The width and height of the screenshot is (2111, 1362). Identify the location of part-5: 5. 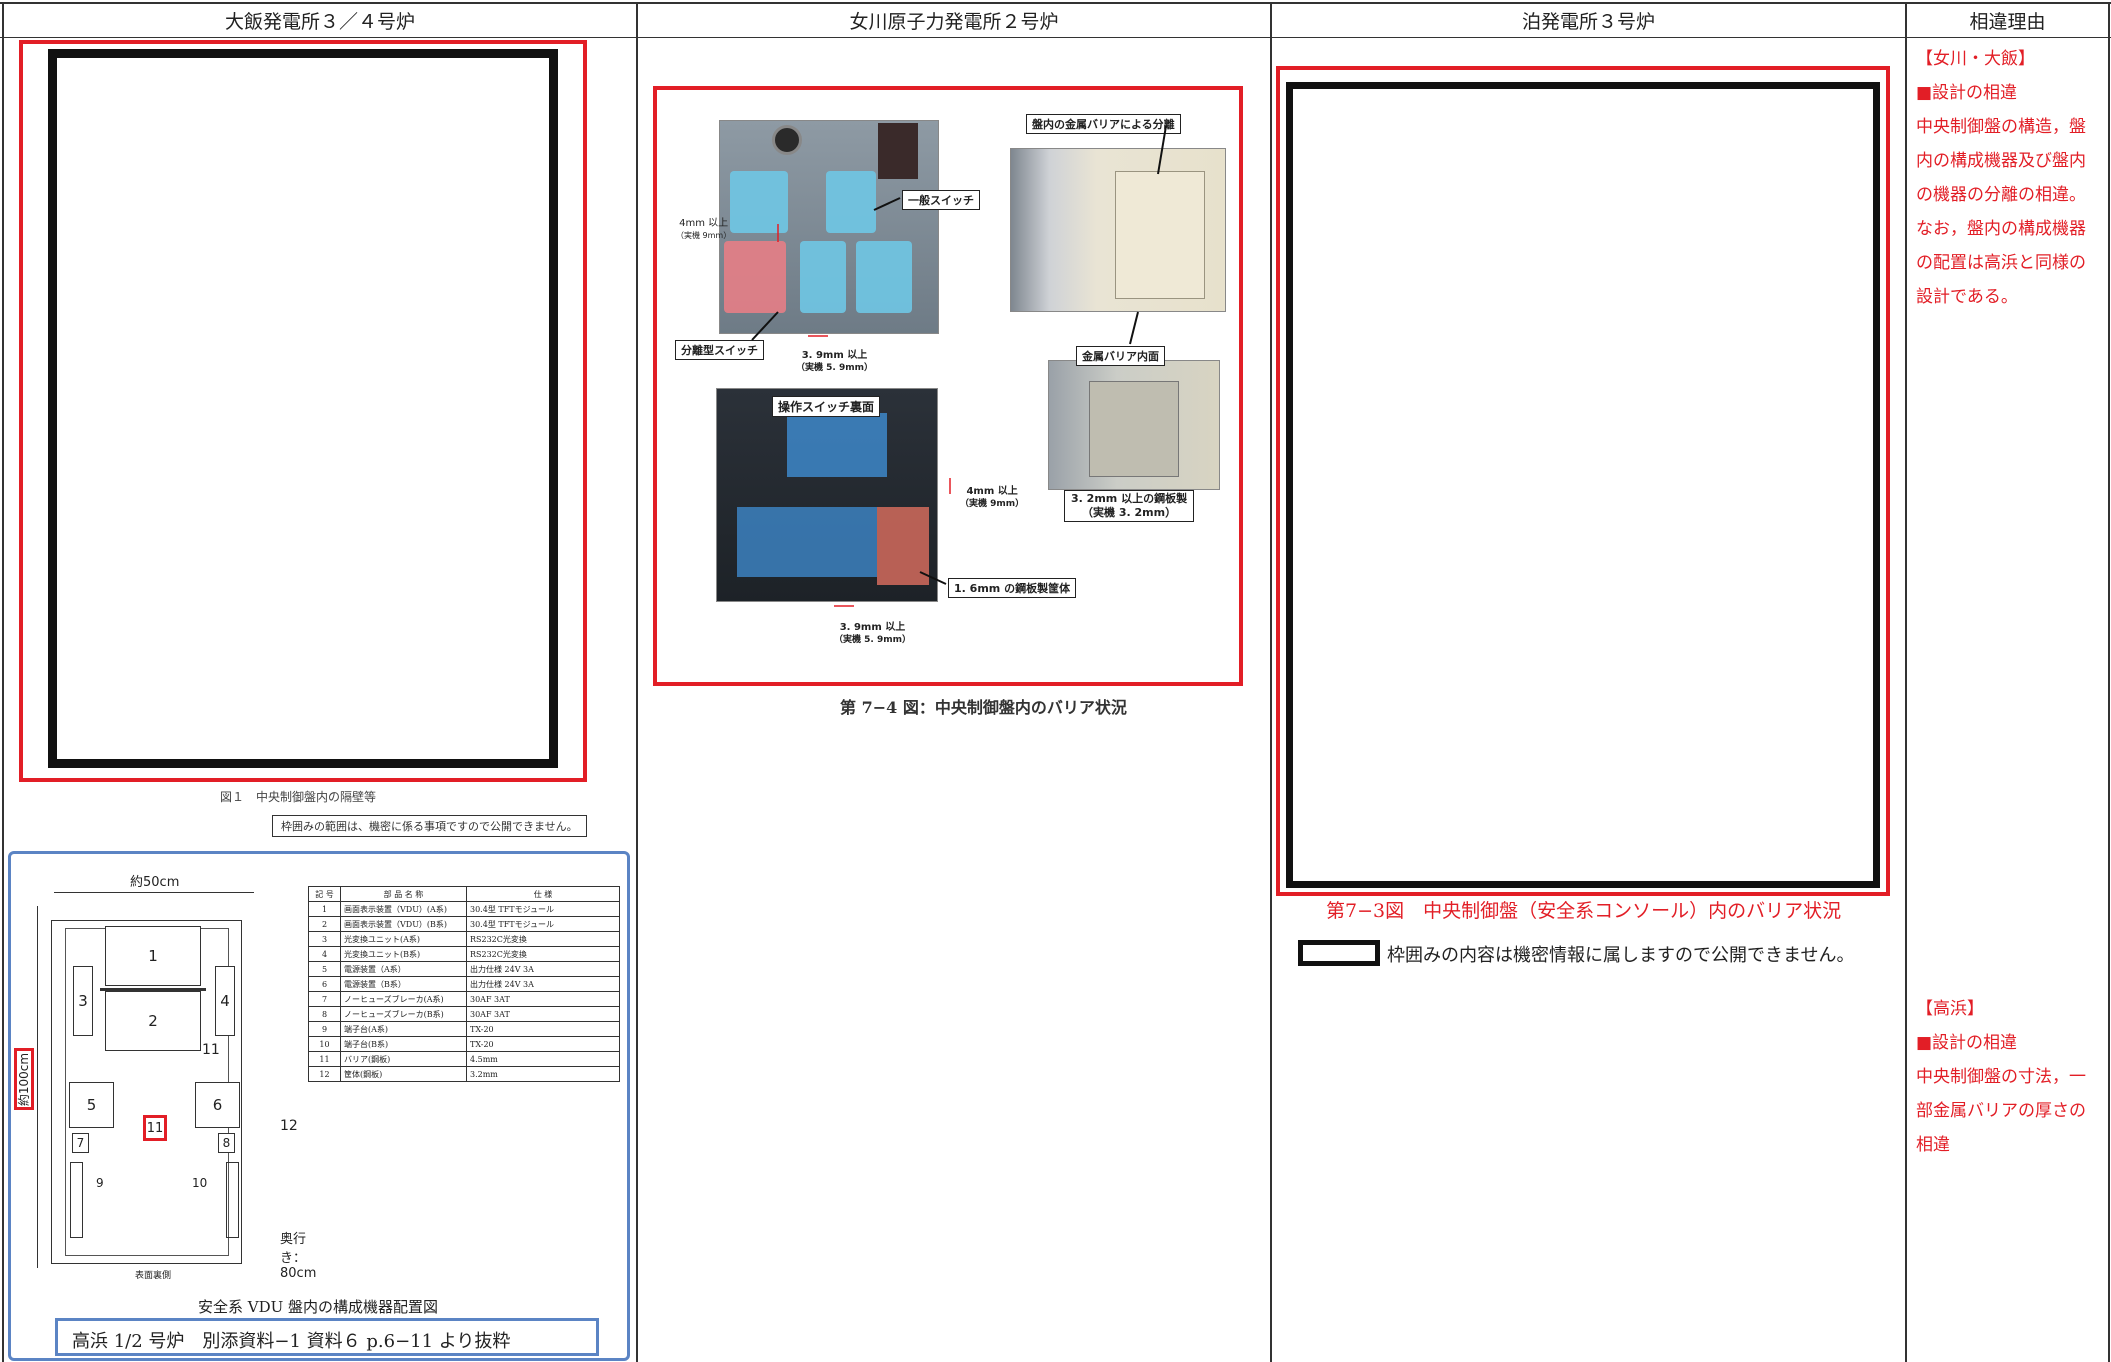
(91, 1105).